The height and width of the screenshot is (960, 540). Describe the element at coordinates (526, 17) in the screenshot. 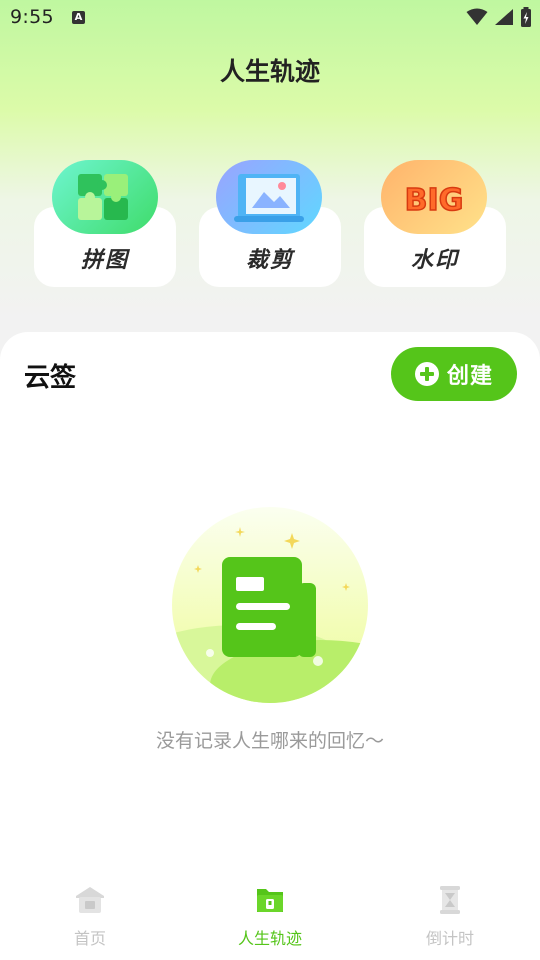

I see `battery-icon` at that location.